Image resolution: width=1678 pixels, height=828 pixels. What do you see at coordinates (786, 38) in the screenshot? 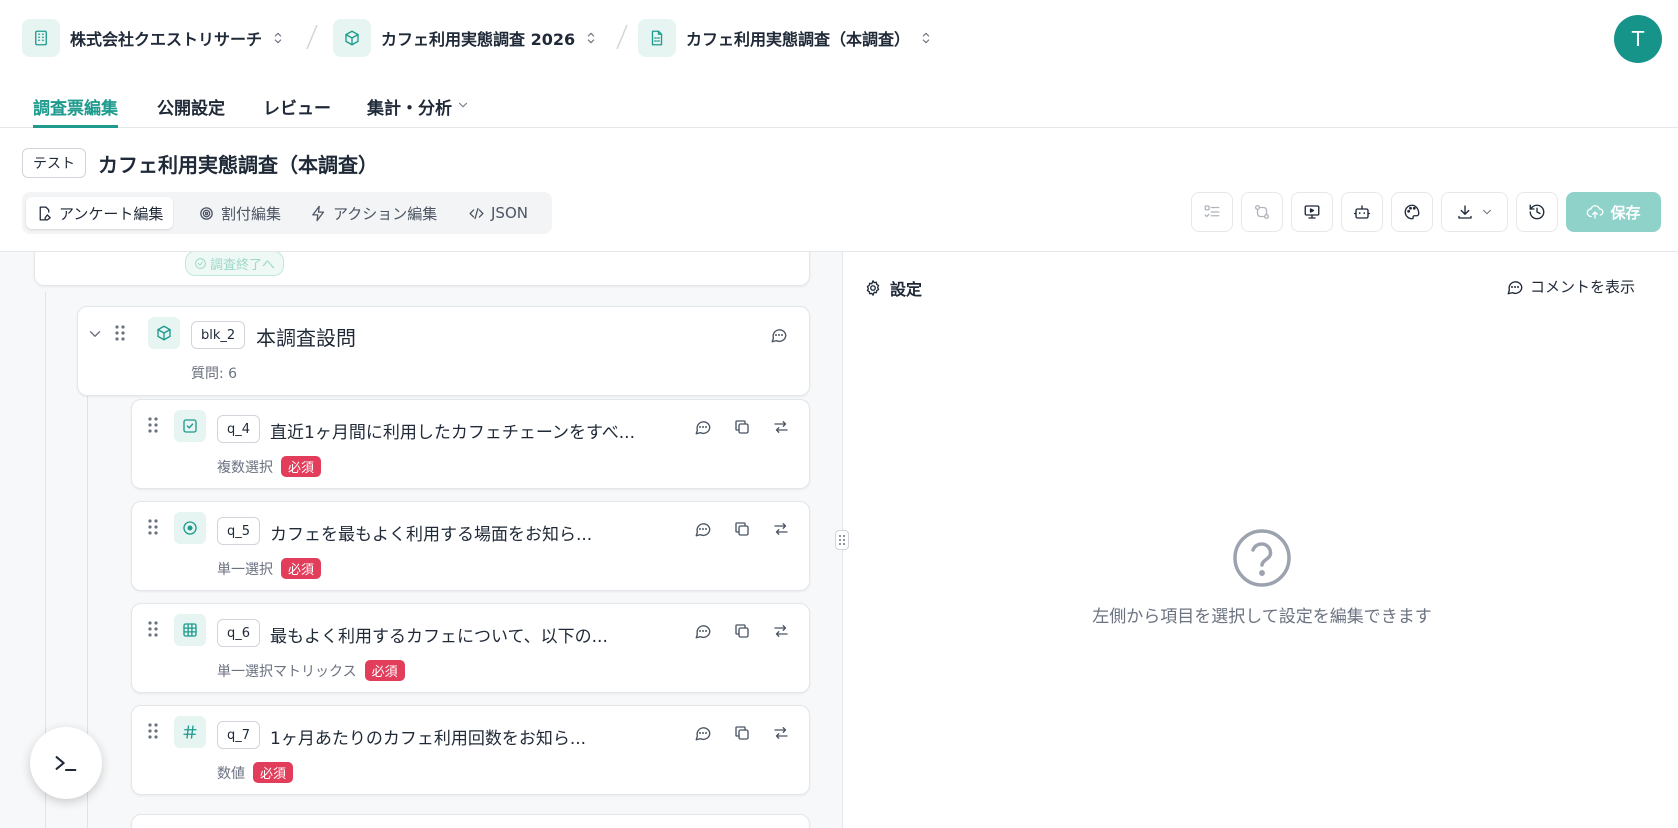
I see `breadcrumb-survey: カフェ利用実態調査（本調査）` at bounding box center [786, 38].